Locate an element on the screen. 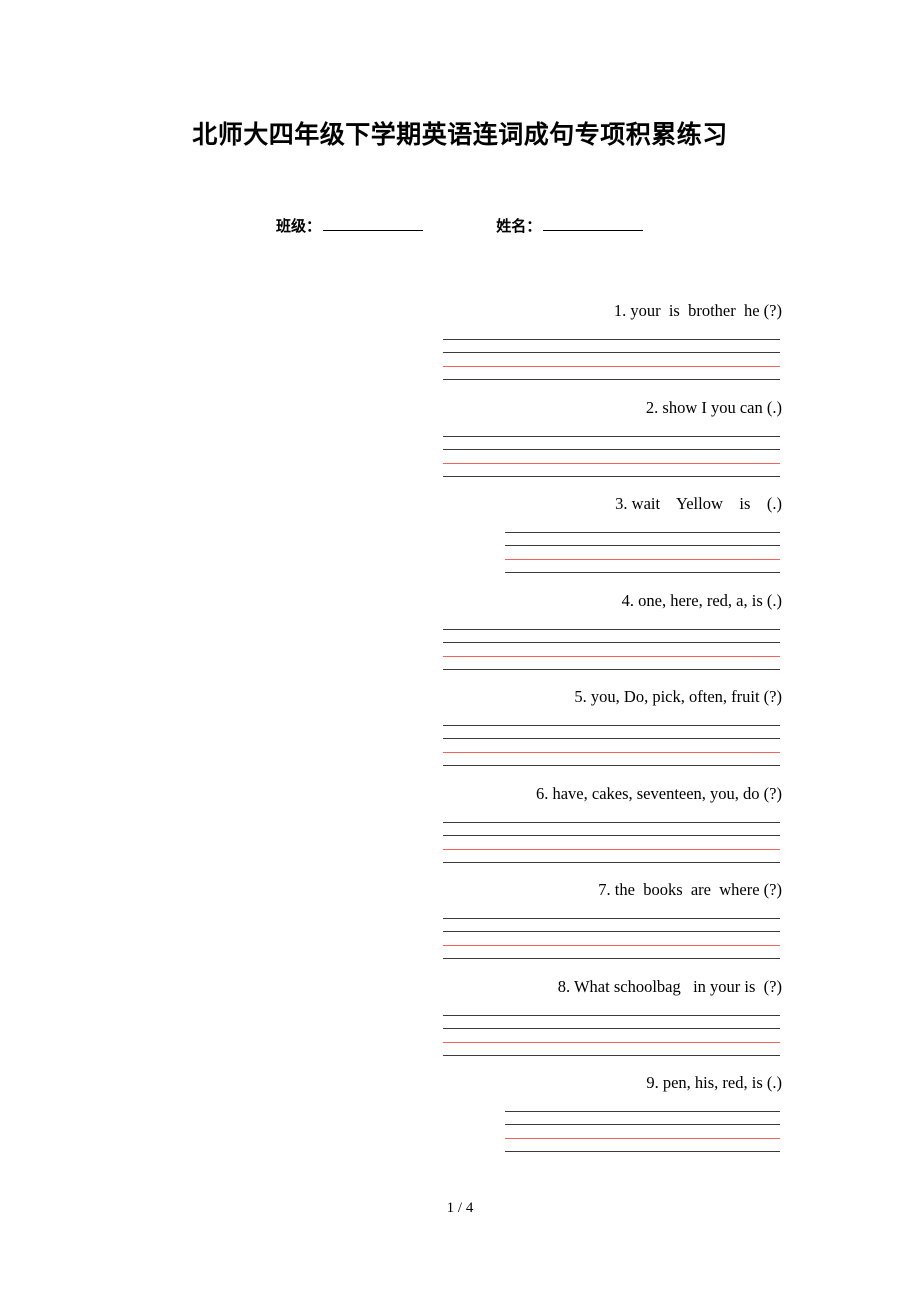 This screenshot has height=1302, width=920. question-text: 4. one, here, red, a, is (.) is located at coordinates (701, 600).